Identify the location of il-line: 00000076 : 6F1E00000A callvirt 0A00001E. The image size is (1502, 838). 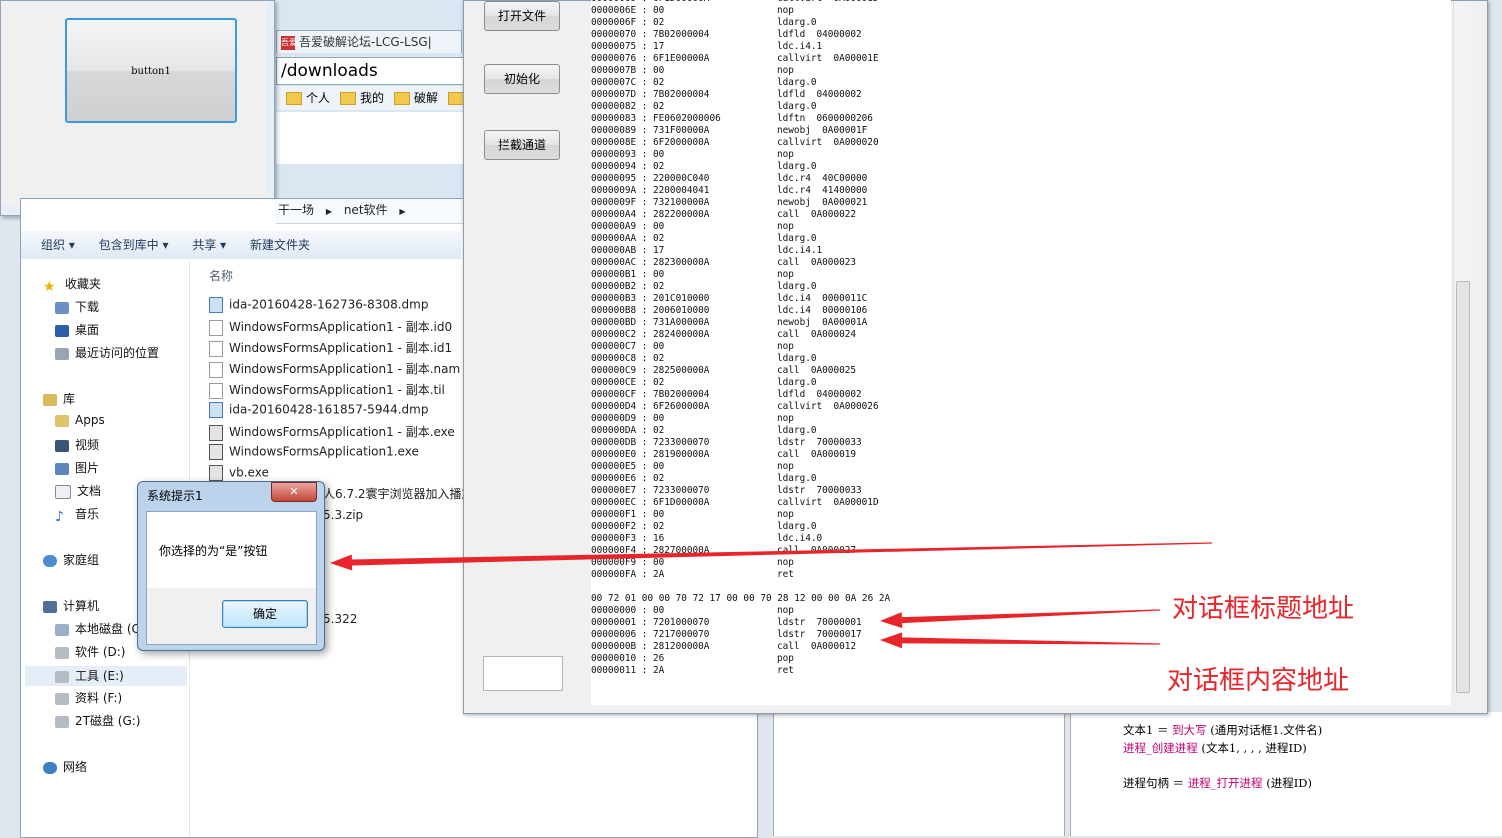
(1021, 59).